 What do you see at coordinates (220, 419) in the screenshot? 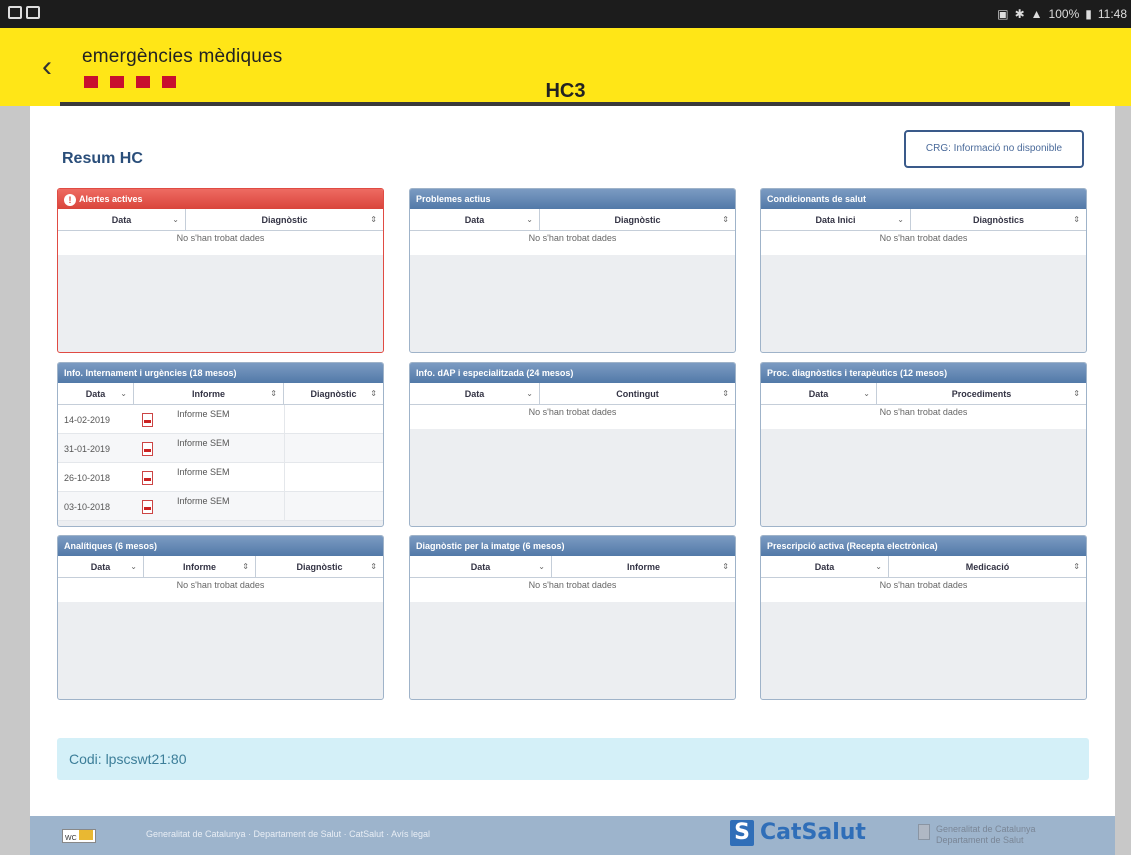
I see `table-row: 14-02-2019 Informe SEM` at bounding box center [220, 419].